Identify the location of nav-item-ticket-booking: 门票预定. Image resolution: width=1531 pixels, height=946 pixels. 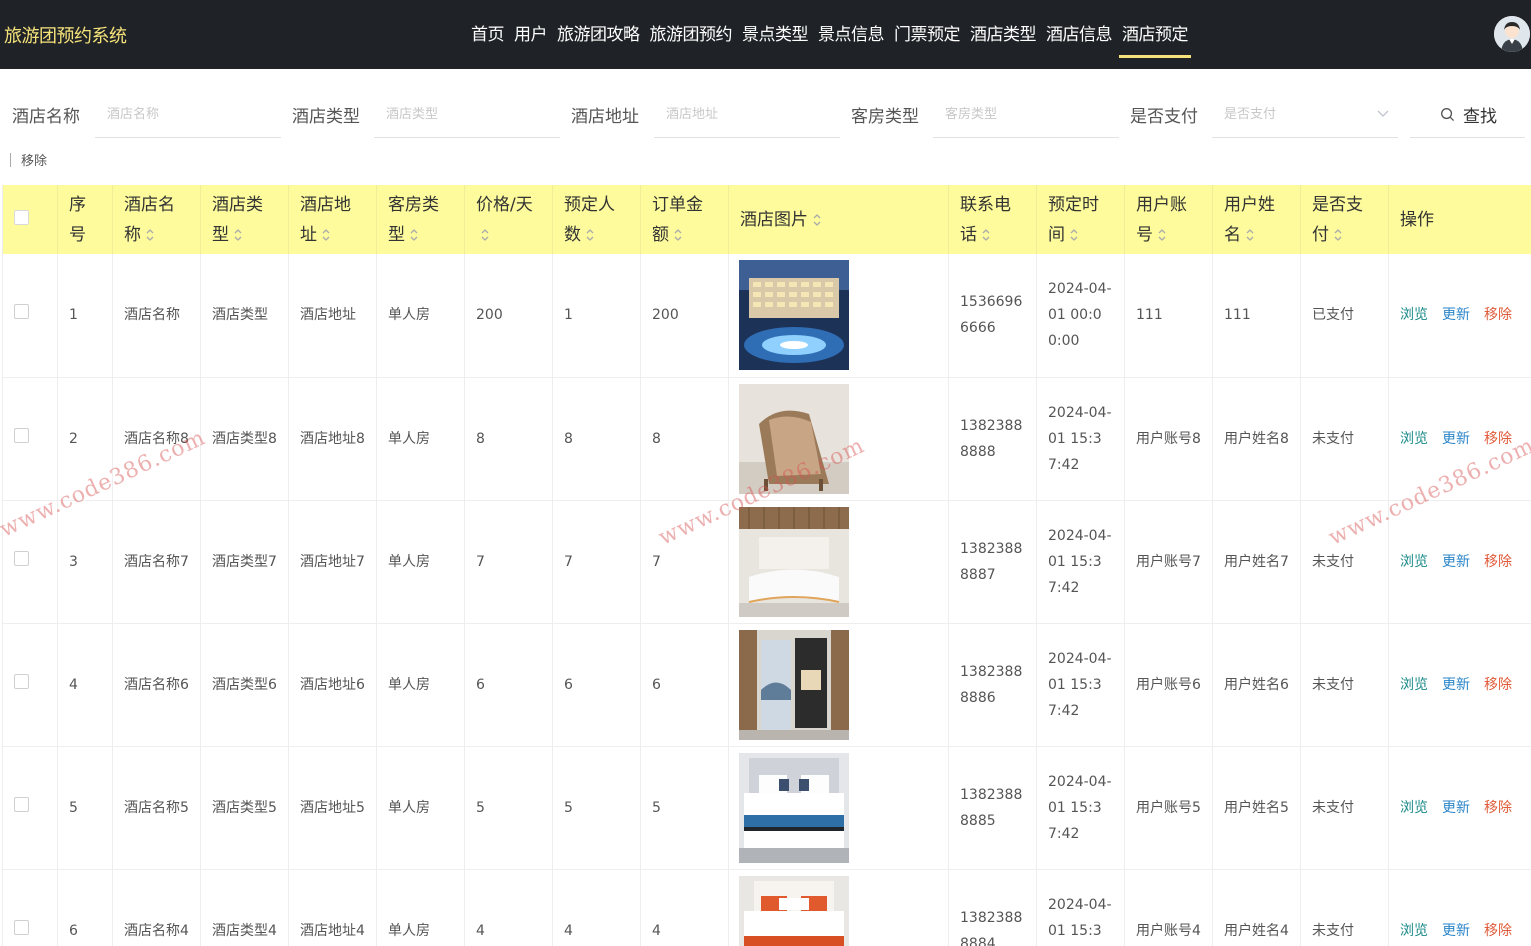
(927, 34).